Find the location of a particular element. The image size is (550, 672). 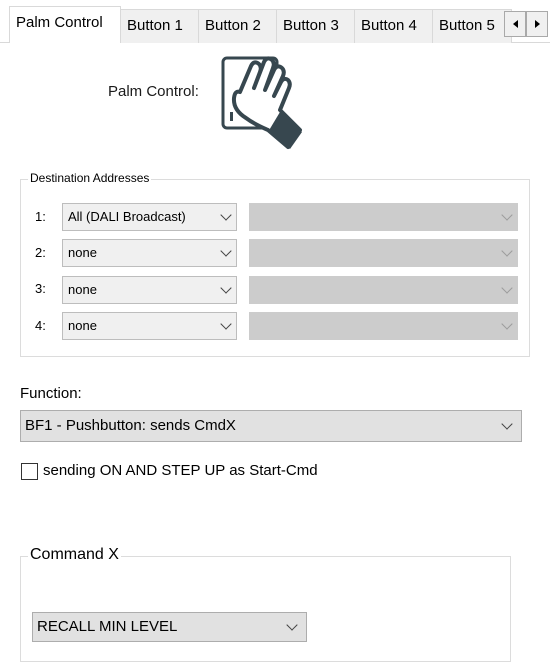

row-number: 3: is located at coordinates (40, 288).